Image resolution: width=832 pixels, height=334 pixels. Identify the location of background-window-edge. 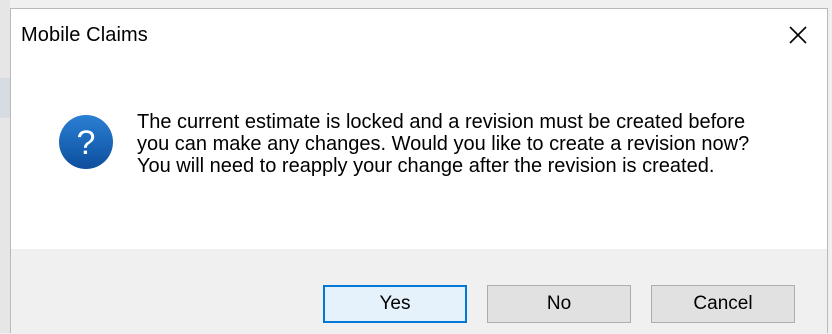
(5, 166).